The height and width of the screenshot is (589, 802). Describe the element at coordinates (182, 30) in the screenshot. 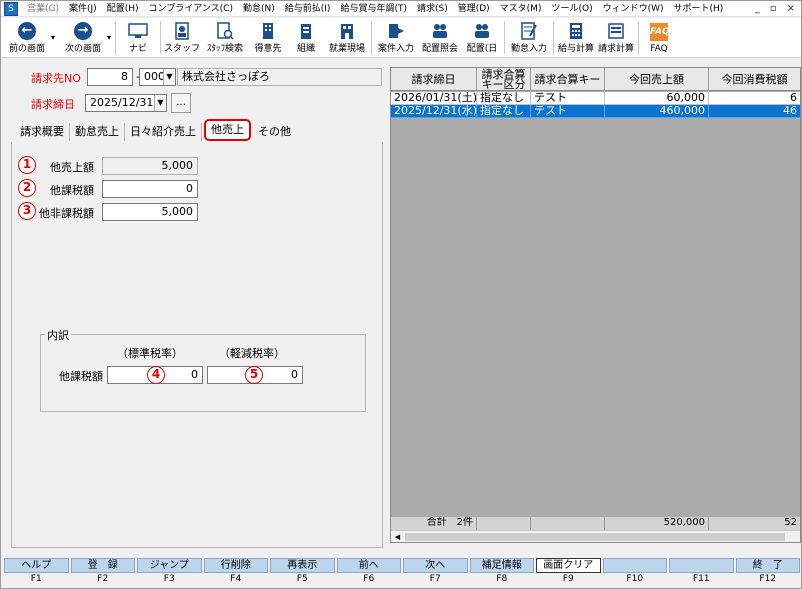

I see `staff-icon` at that location.